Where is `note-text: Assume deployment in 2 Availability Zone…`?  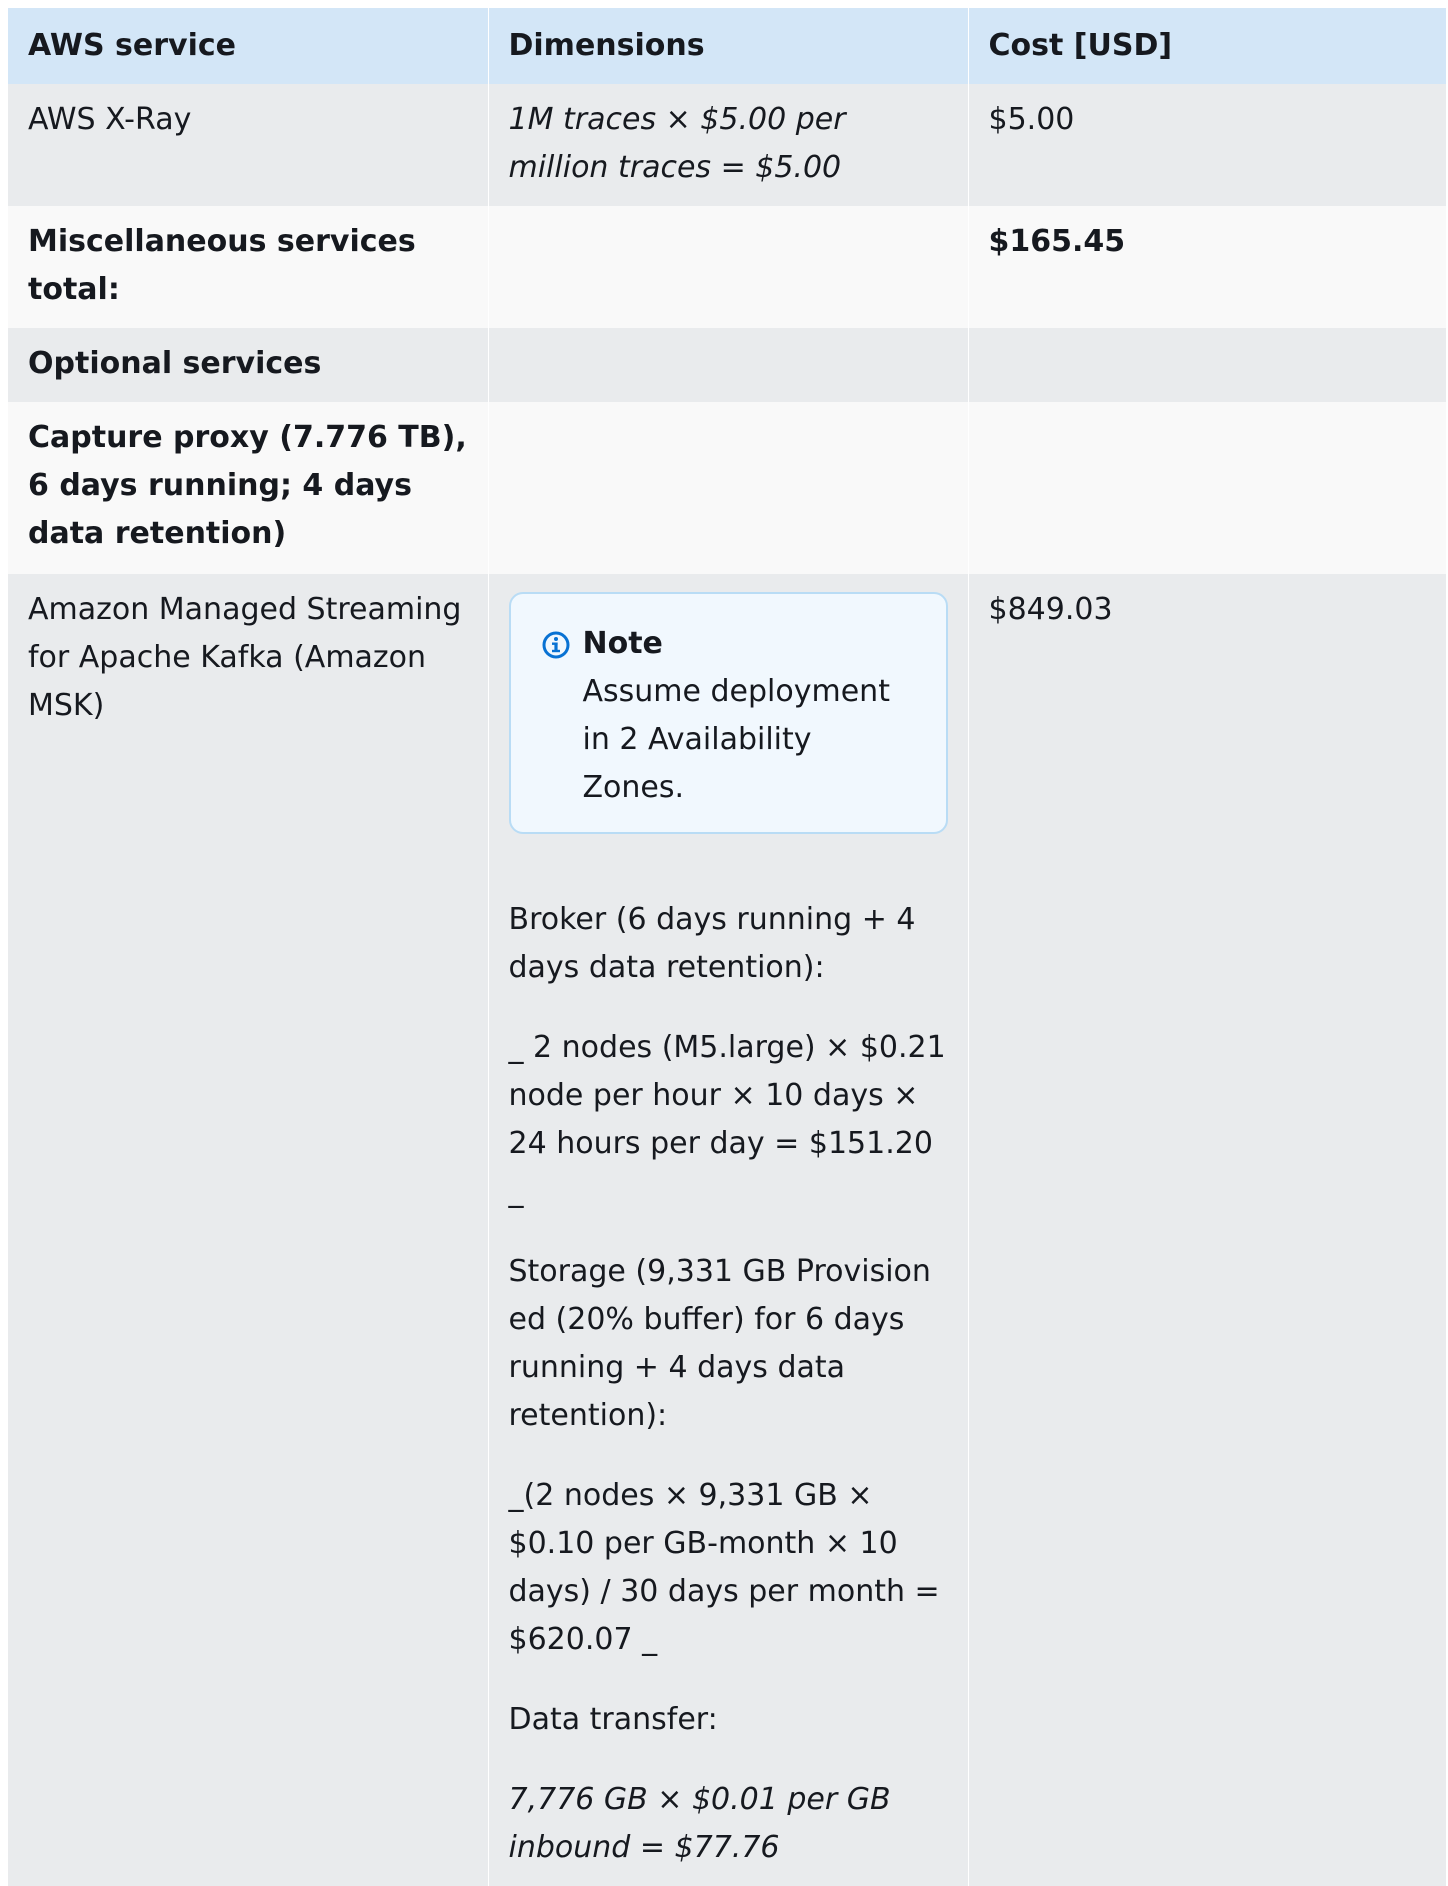
note-text: Assume deployment in 2 Availability Zone… is located at coordinates (736, 739).